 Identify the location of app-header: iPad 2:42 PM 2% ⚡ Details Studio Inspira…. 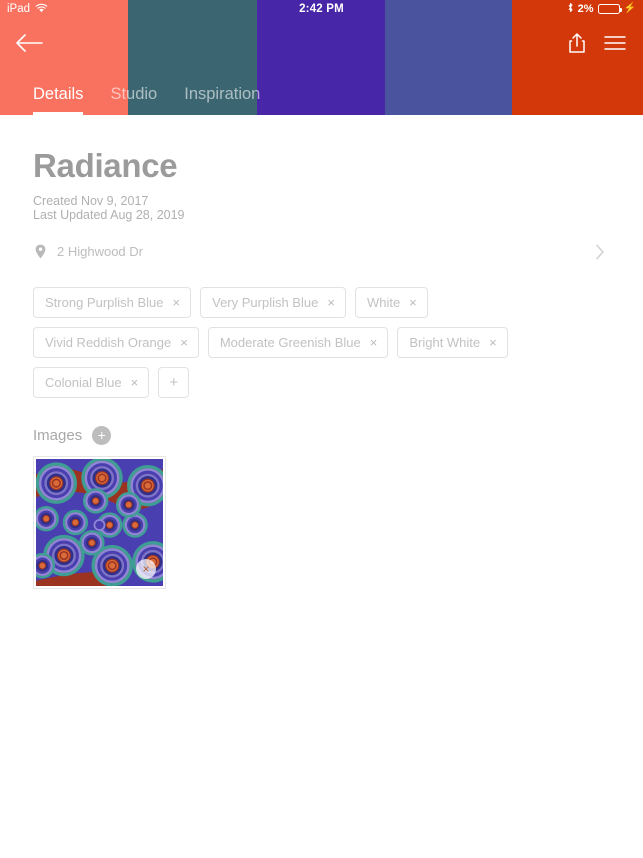
(321, 57).